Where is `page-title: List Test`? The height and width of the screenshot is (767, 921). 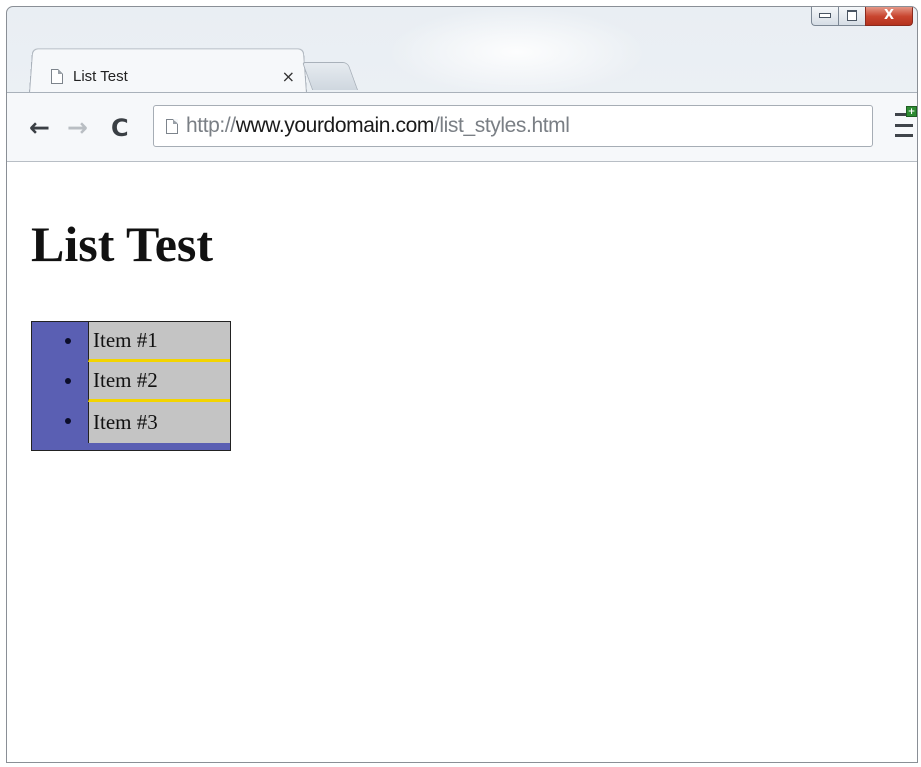 page-title: List Test is located at coordinates (122, 244).